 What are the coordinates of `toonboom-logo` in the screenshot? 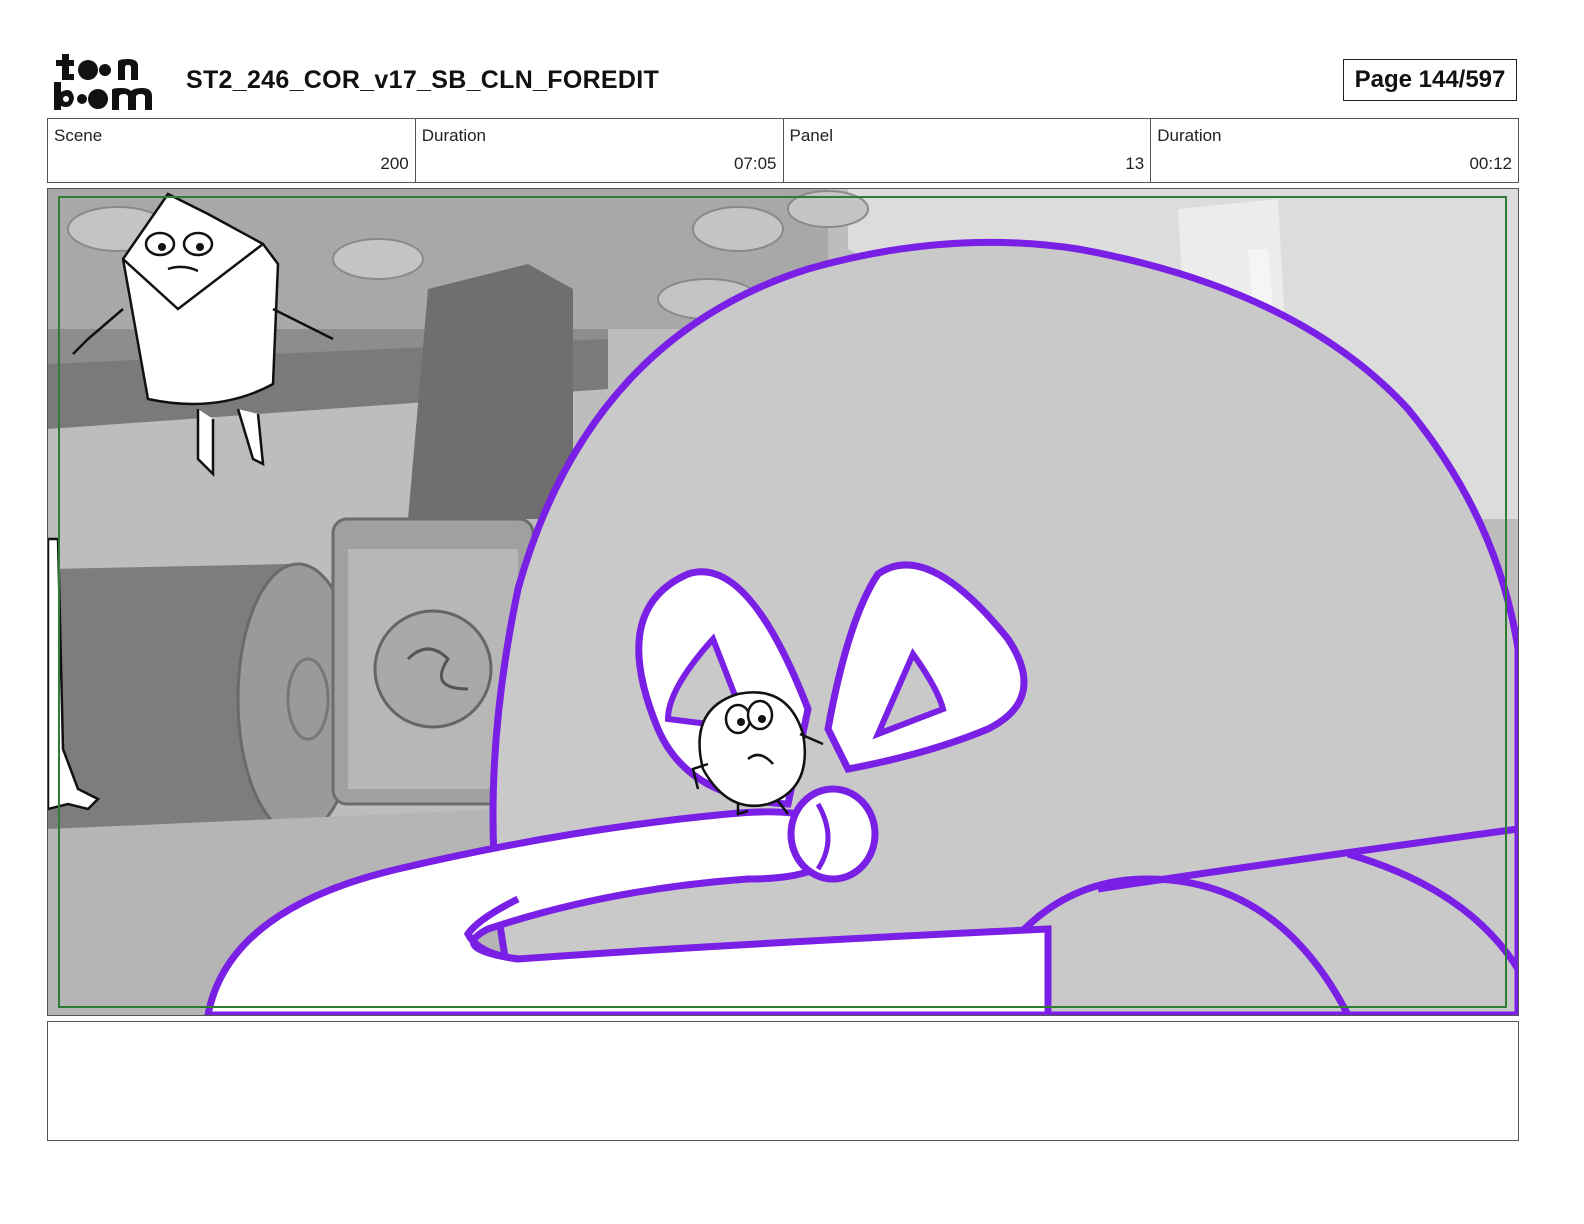 It's located at (103, 82).